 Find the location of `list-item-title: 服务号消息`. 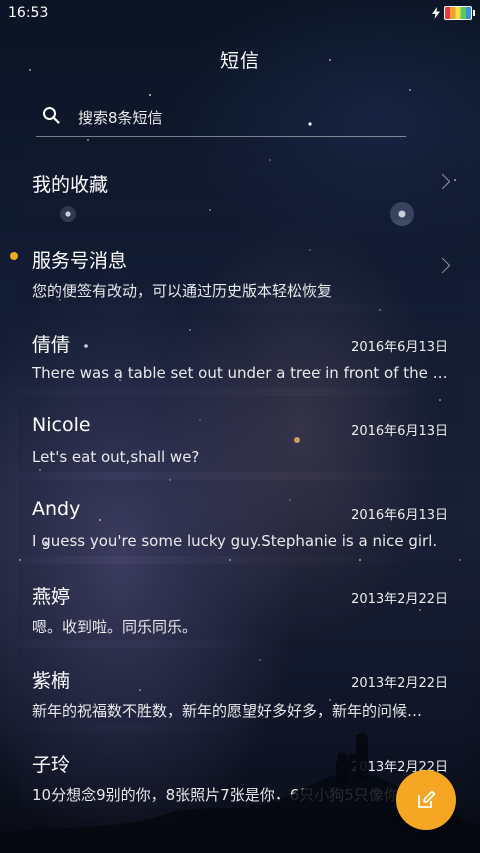

list-item-title: 服务号消息 is located at coordinates (80, 261).